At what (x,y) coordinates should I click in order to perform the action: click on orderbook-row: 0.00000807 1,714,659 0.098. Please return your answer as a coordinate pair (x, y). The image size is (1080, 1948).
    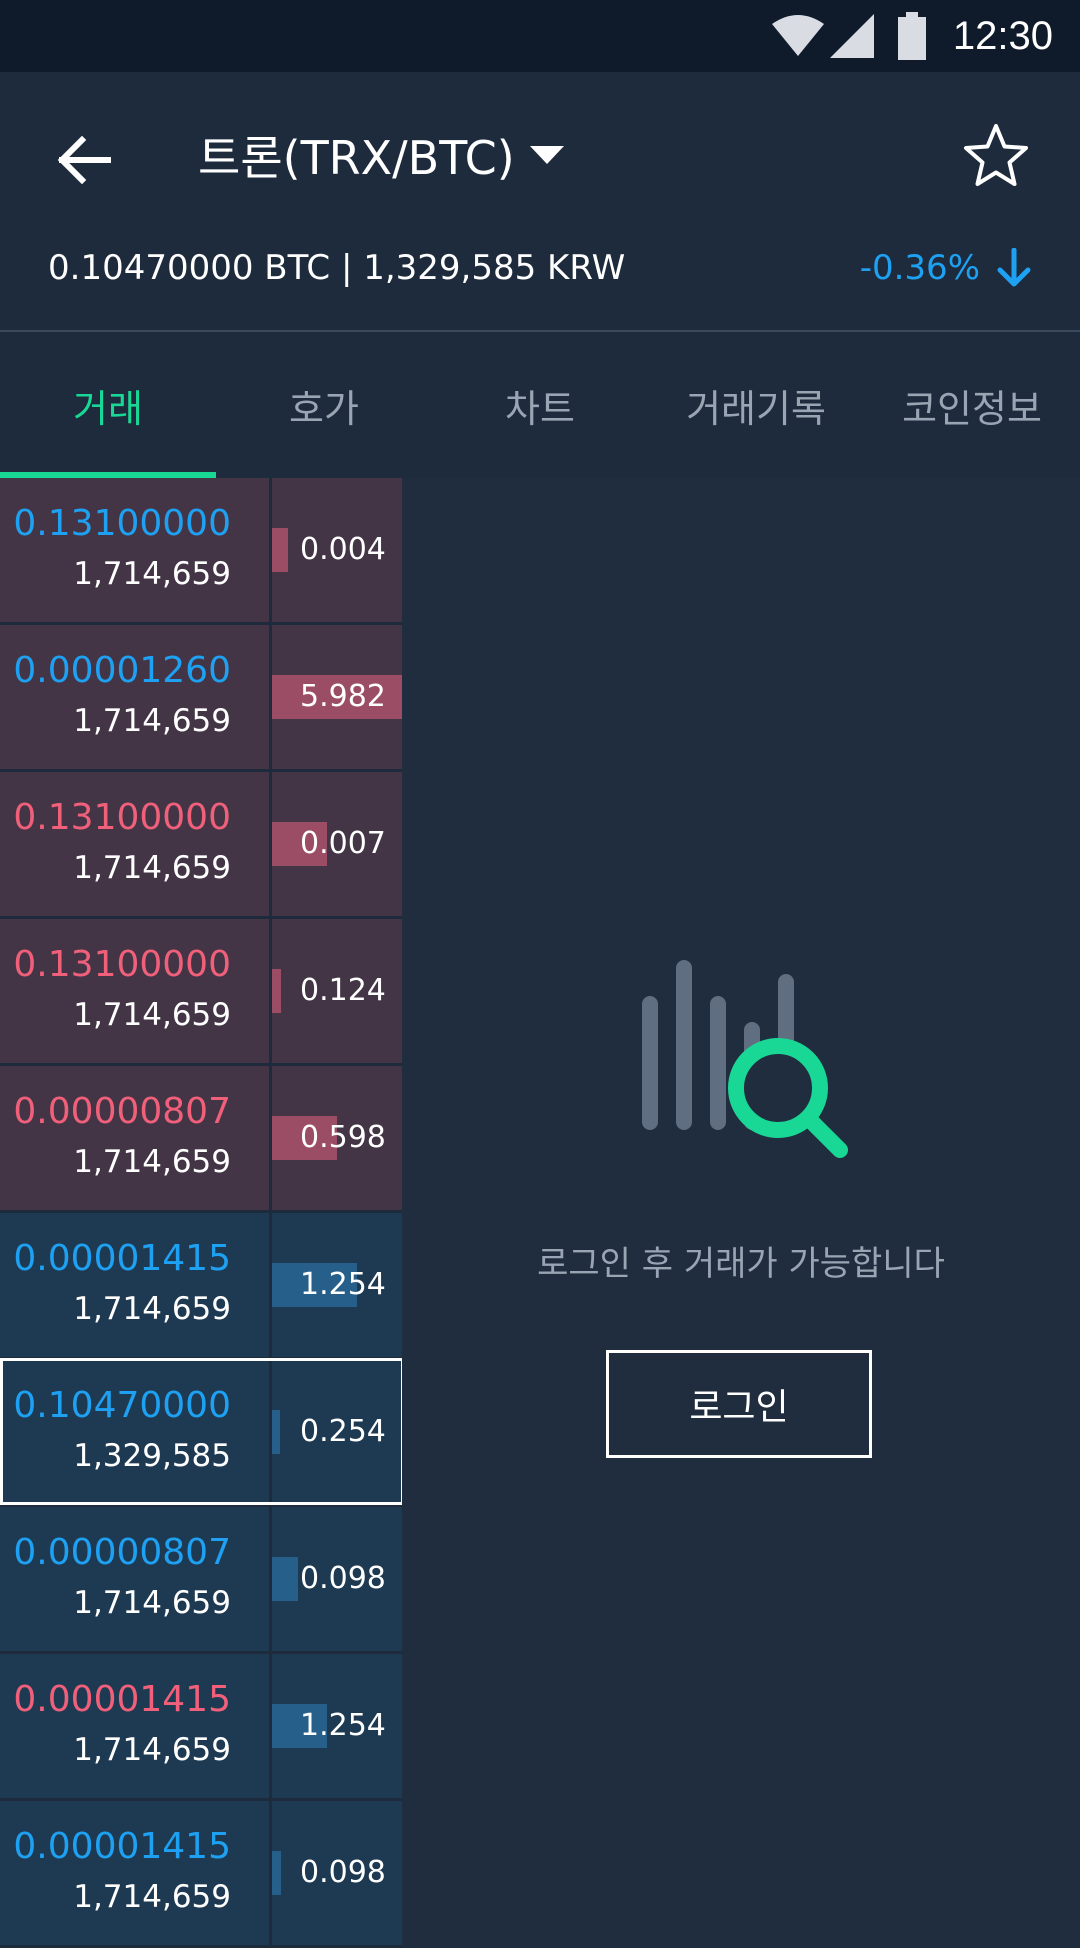
    Looking at the image, I should click on (201, 1580).